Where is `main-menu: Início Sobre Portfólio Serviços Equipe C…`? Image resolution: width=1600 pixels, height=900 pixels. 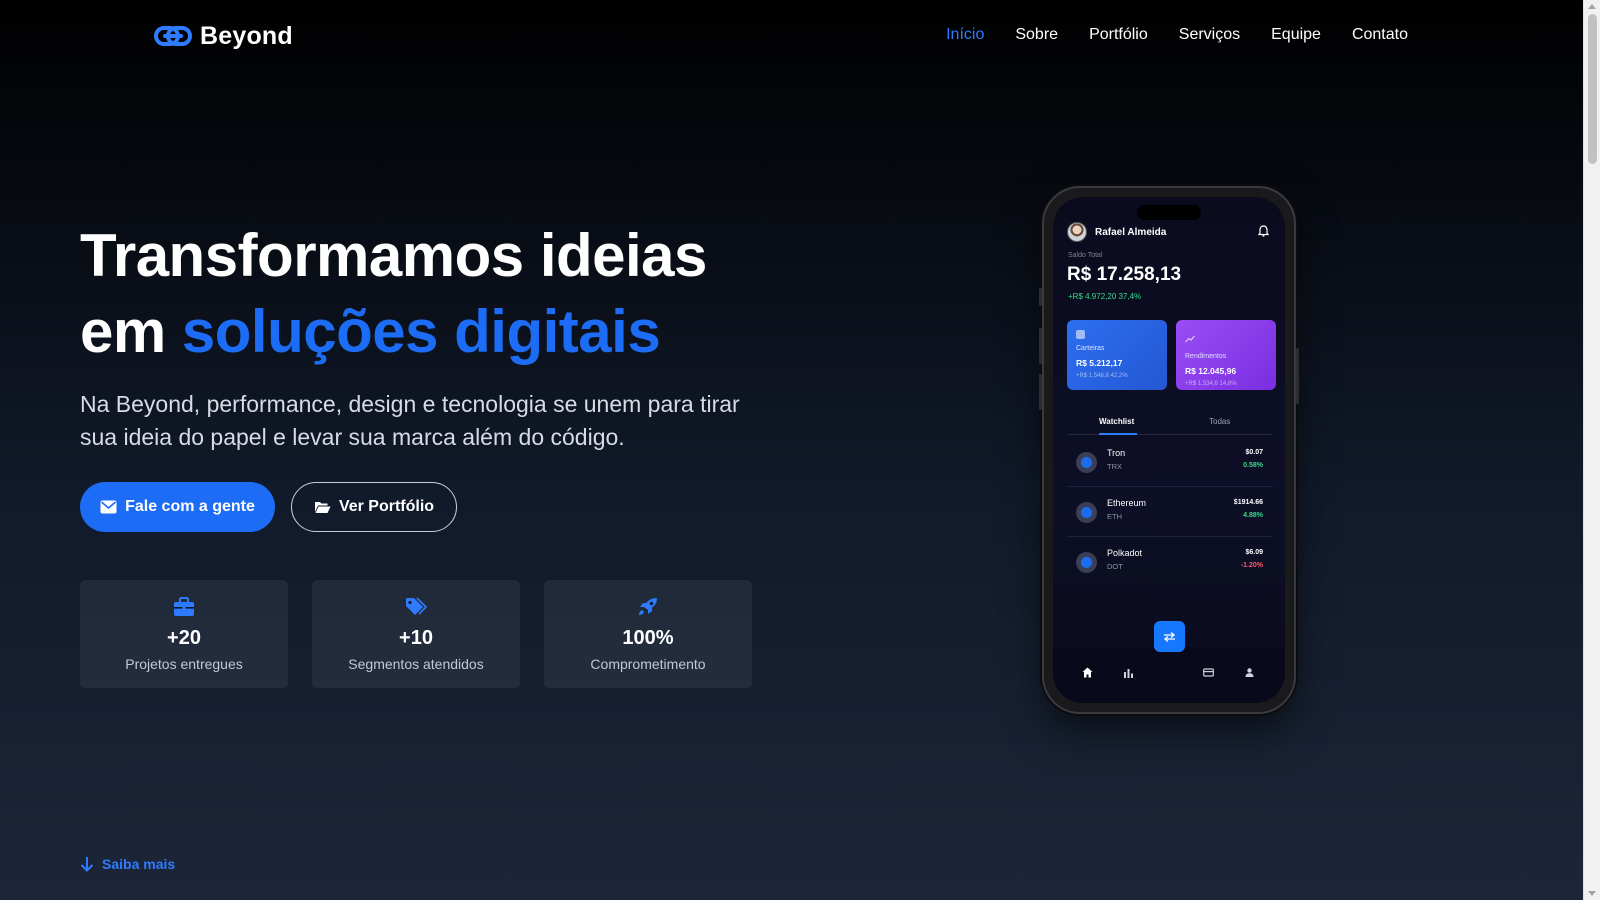 main-menu: Início Sobre Portfólio Serviços Equipe C… is located at coordinates (1177, 35).